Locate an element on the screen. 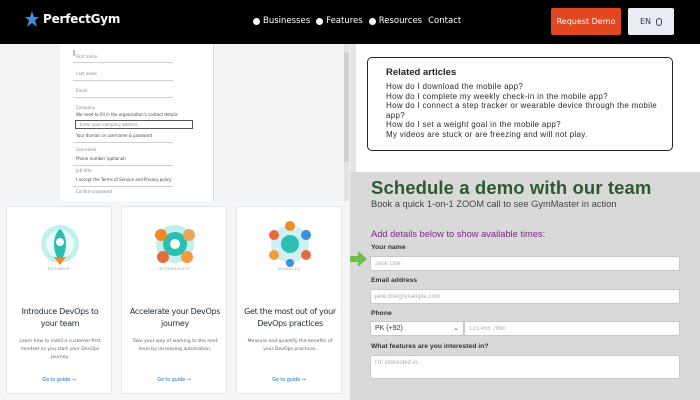  phone-country-select: PK (+92) ⌄ is located at coordinates (417, 328).